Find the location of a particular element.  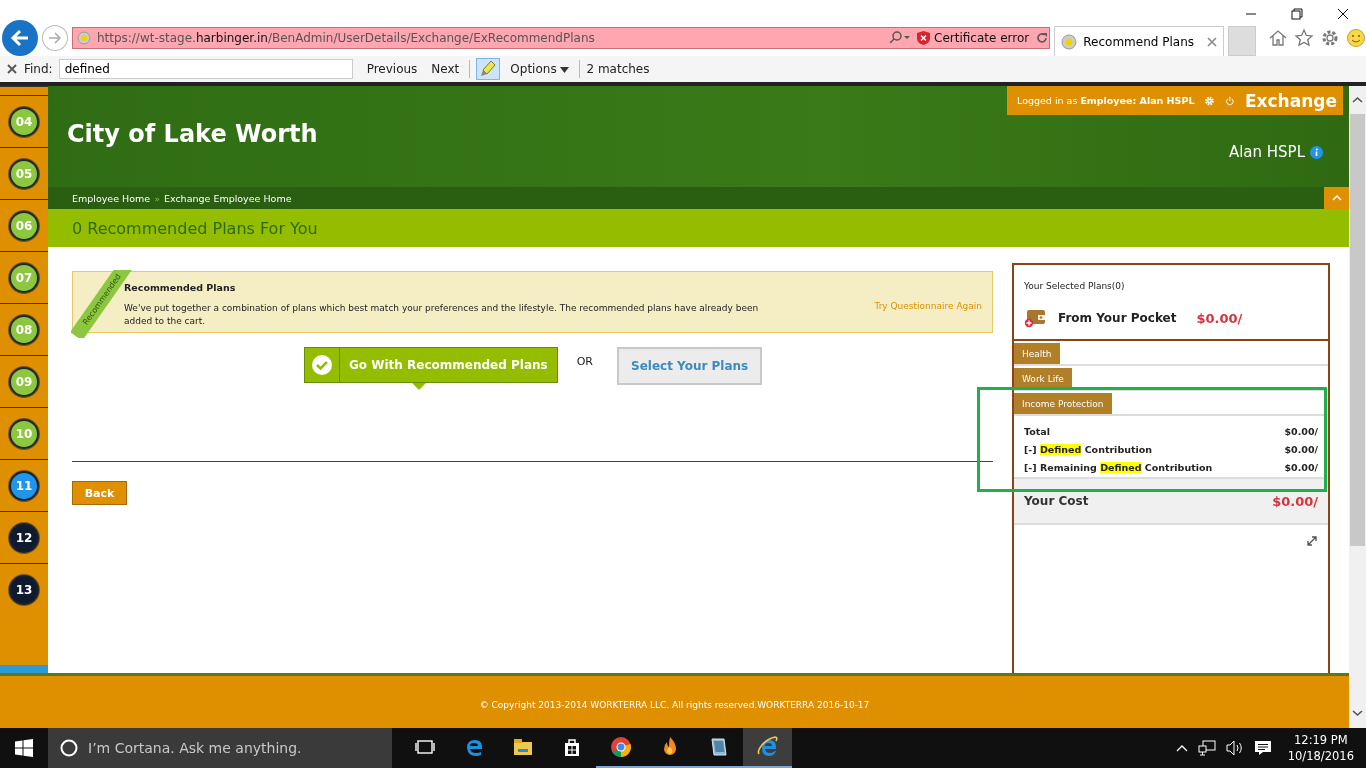

match-count: 2 matches is located at coordinates (618, 69).